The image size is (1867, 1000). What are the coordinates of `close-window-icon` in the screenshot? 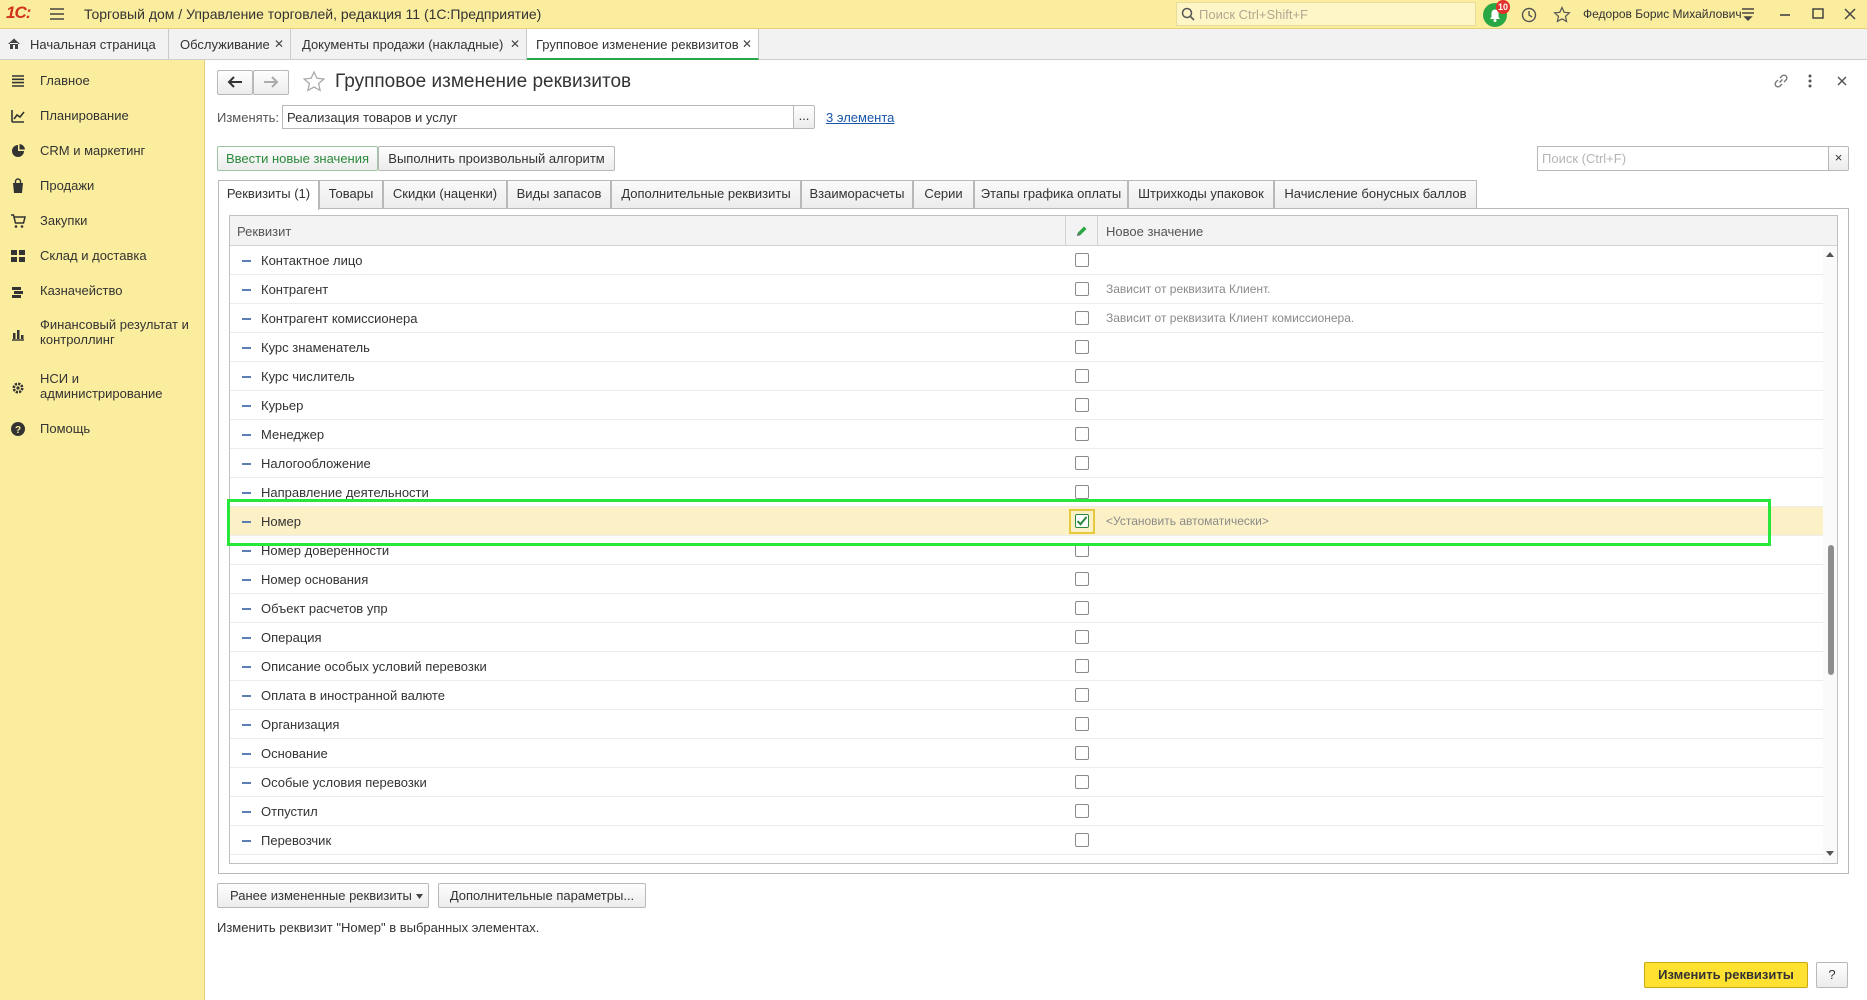 It's located at (1850, 14).